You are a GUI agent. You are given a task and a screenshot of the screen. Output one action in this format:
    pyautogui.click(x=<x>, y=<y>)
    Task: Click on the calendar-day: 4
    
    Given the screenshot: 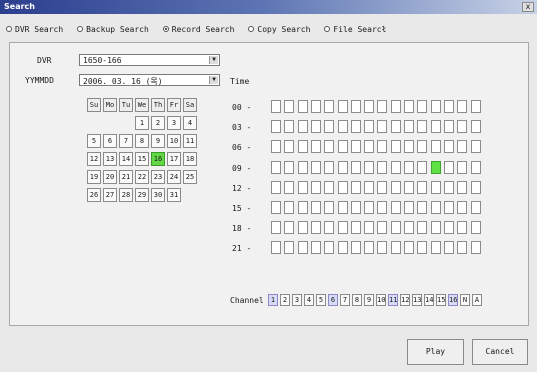 What is the action you would take?
    pyautogui.click(x=190, y=123)
    